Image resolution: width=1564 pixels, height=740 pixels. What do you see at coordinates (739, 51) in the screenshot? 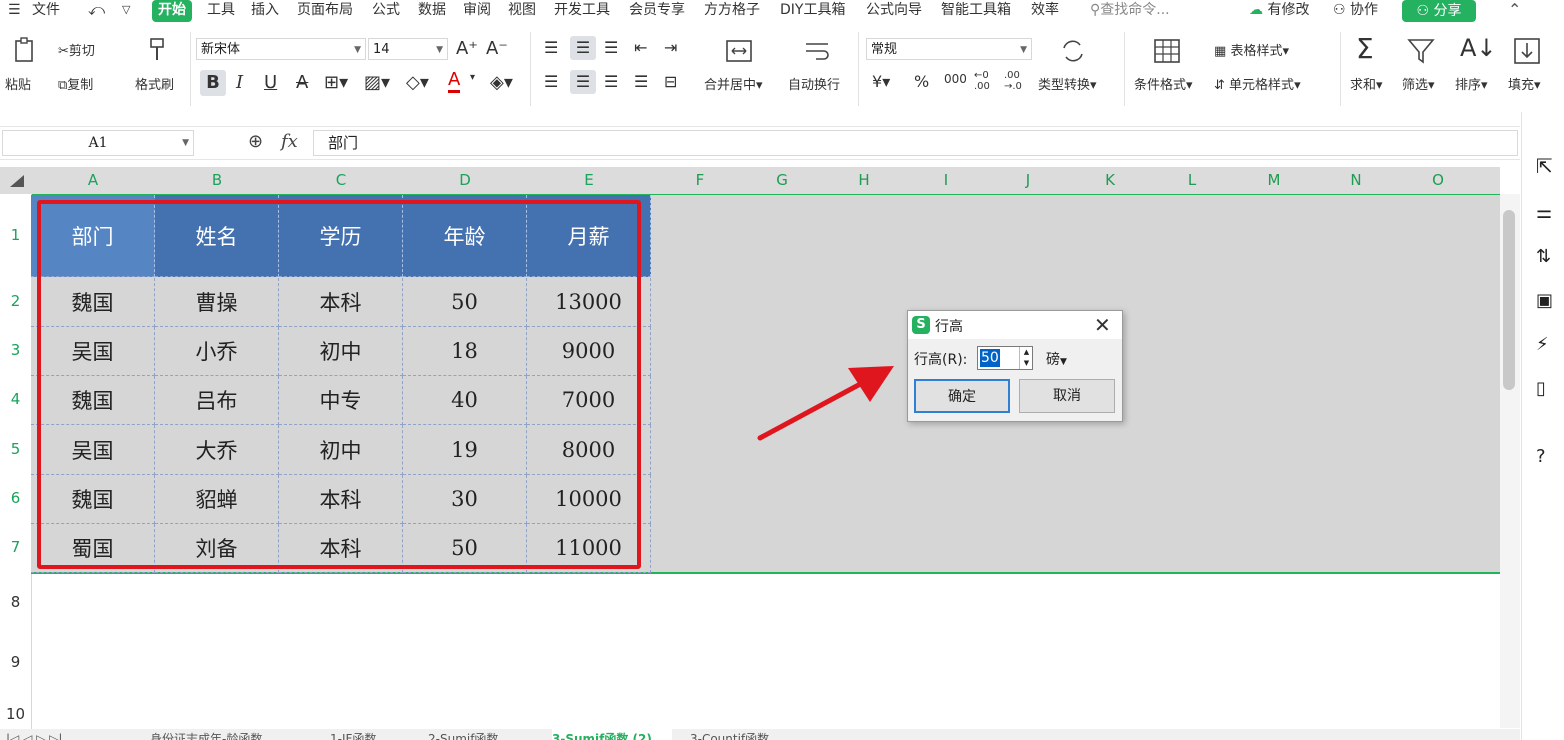
I see `merge-cells-icon` at bounding box center [739, 51].